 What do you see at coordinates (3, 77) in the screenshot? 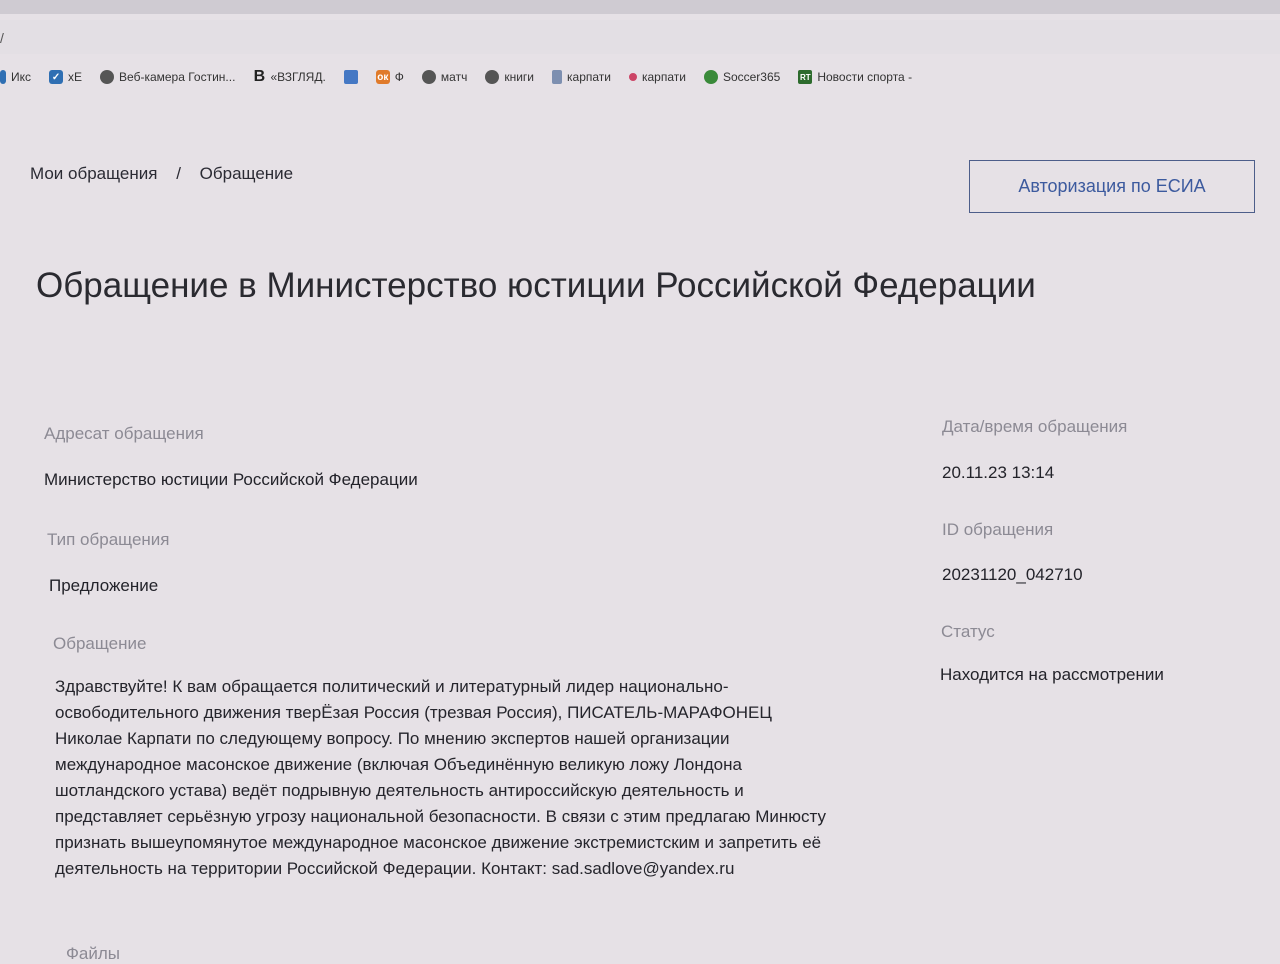
I see `bookmark-icon` at bounding box center [3, 77].